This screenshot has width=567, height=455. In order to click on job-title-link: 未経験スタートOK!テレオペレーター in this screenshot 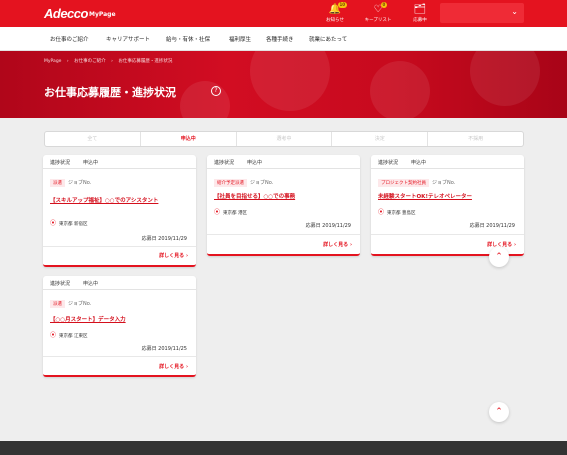, I will do `click(425, 196)`.